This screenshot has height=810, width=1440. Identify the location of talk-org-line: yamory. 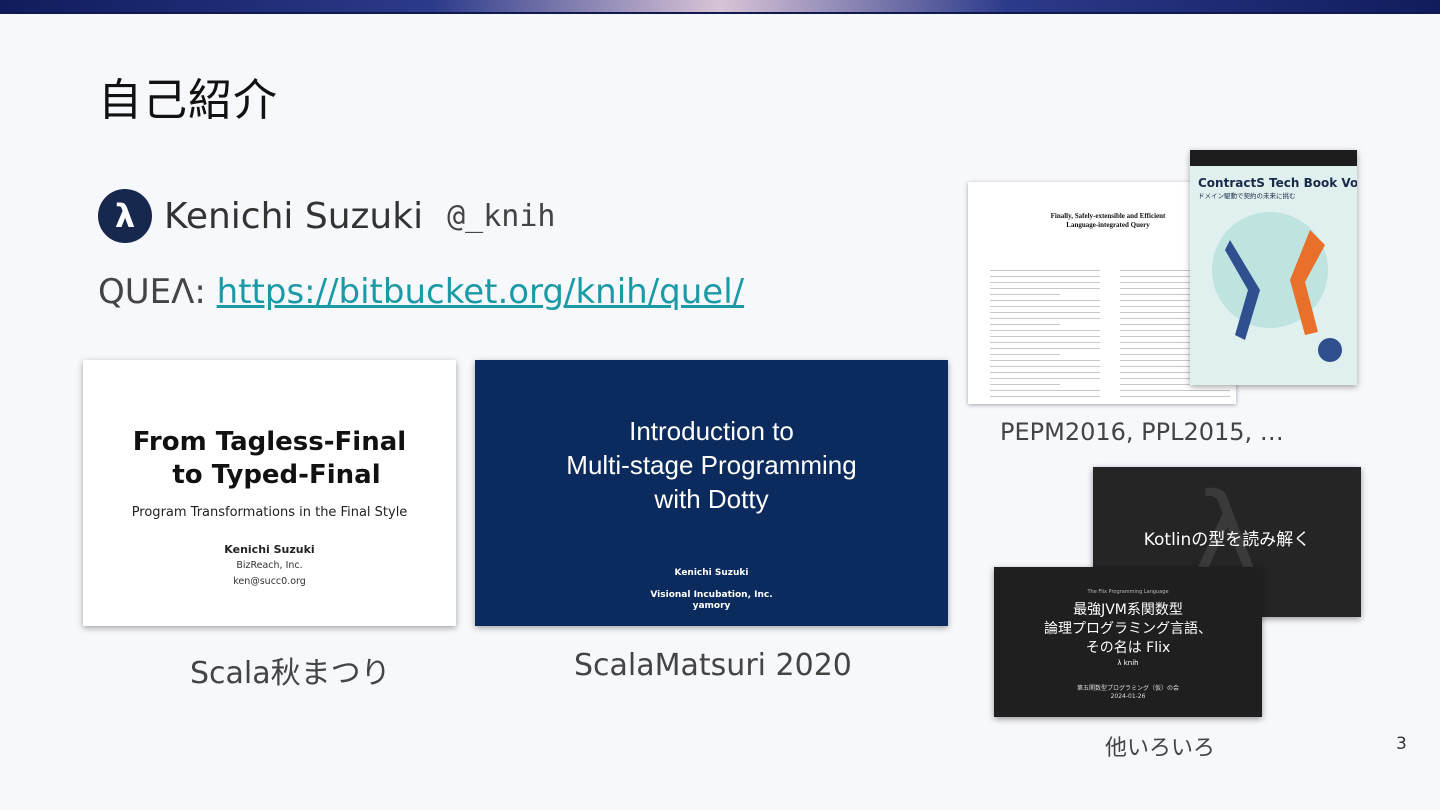
(711, 606).